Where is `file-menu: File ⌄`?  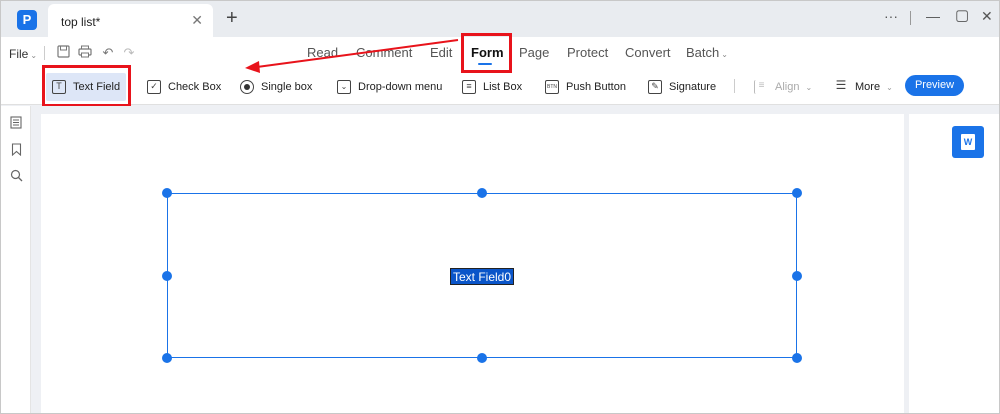
file-menu: File ⌄ is located at coordinates (23, 54).